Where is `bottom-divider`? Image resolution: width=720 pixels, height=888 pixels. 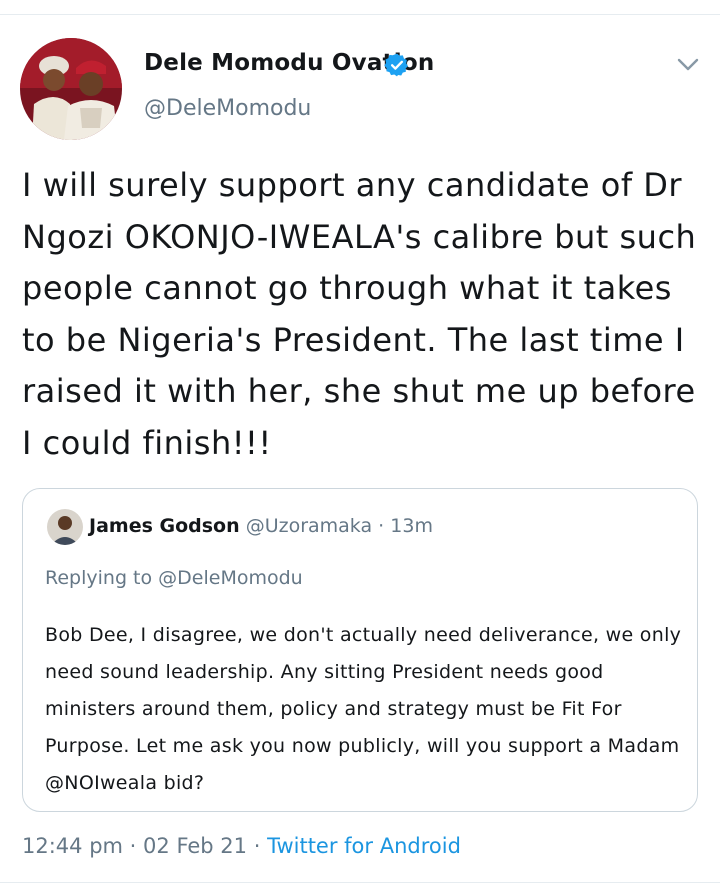 bottom-divider is located at coordinates (360, 882).